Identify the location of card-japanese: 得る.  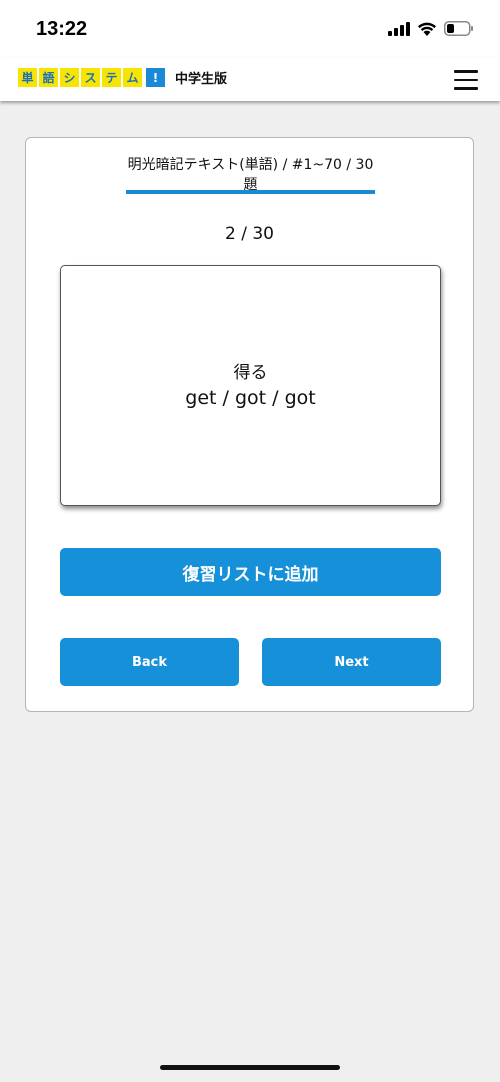
(250, 372).